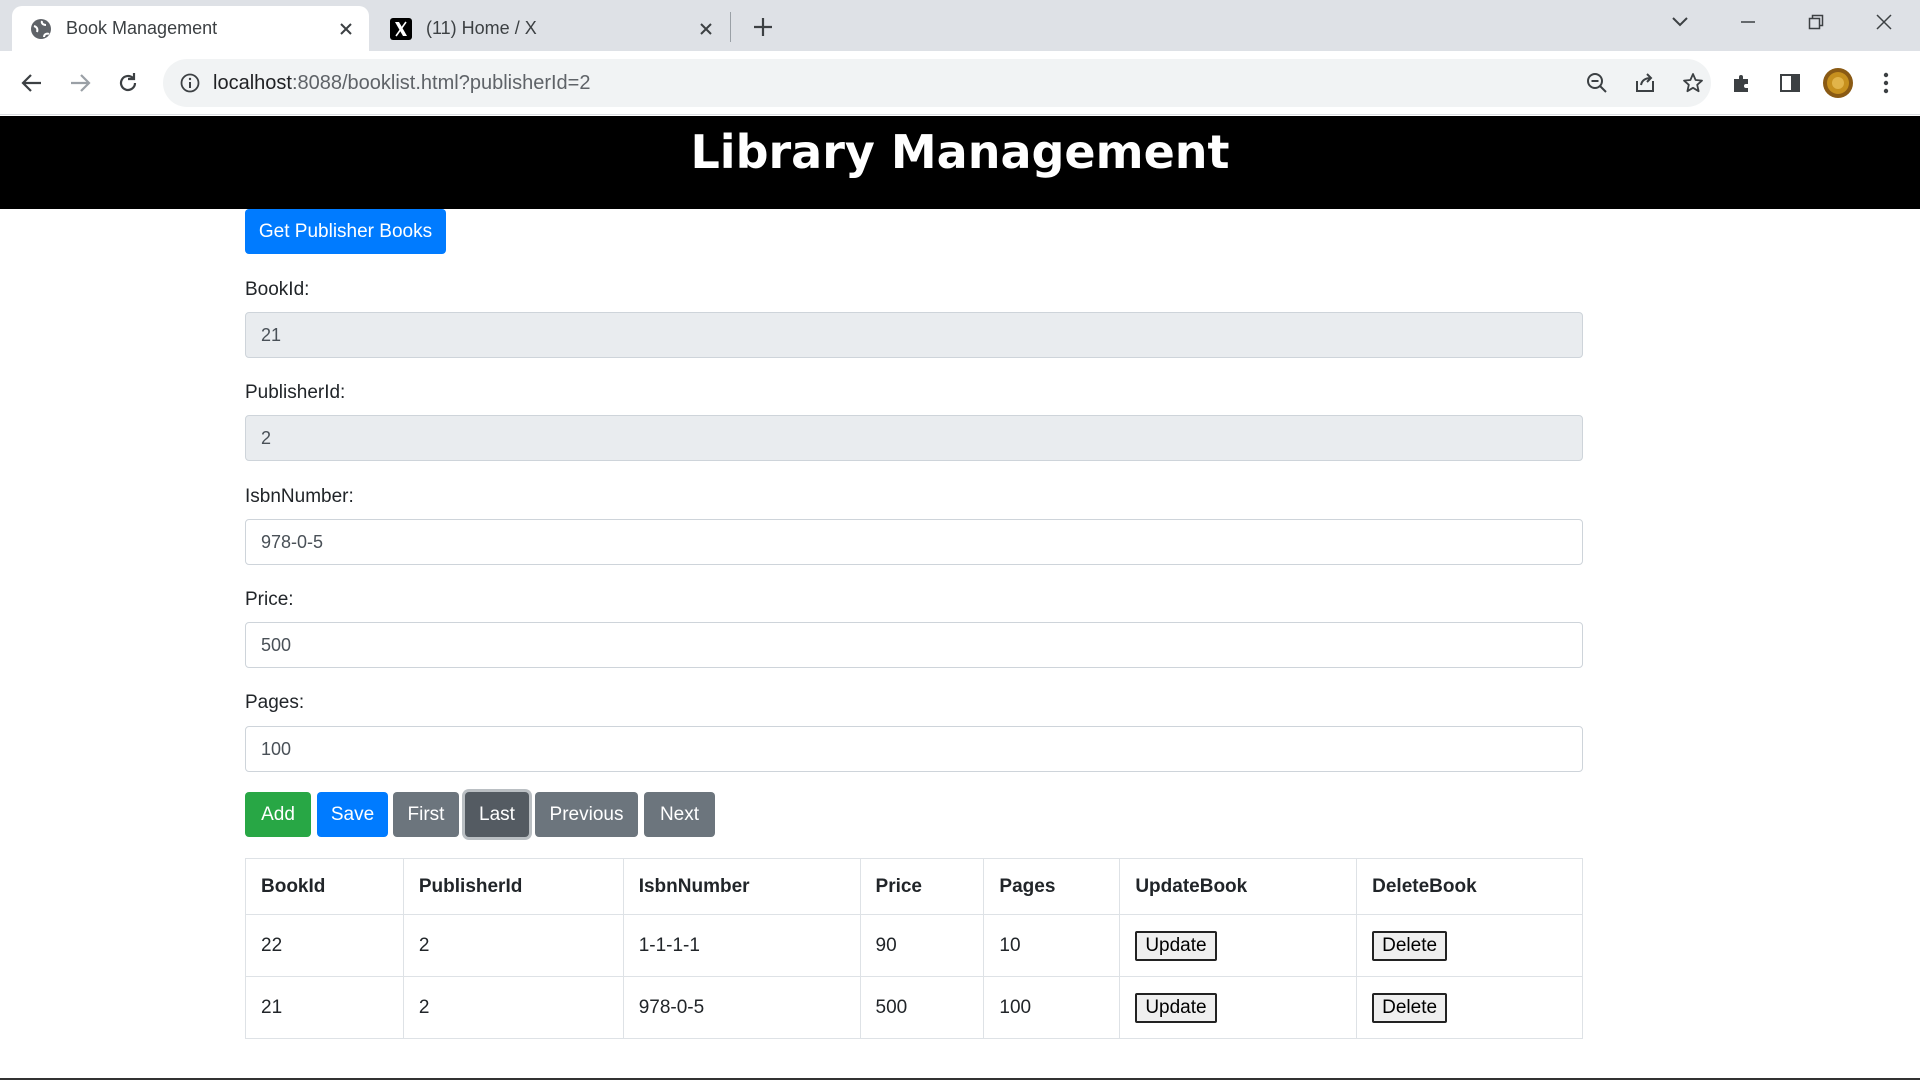 The height and width of the screenshot is (1080, 1920). I want to click on cell-bookid: 21, so click(324, 1007).